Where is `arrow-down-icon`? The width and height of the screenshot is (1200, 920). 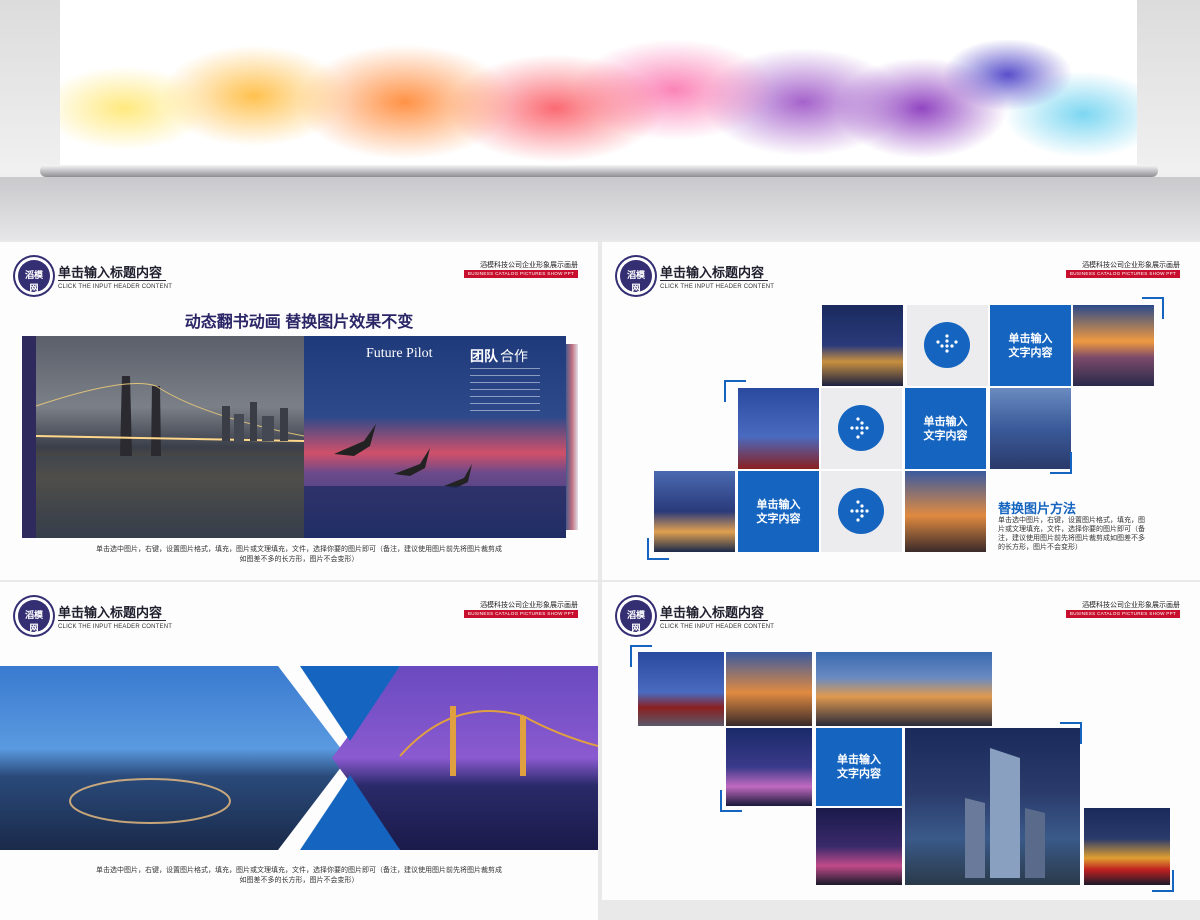
arrow-down-icon is located at coordinates (947, 345).